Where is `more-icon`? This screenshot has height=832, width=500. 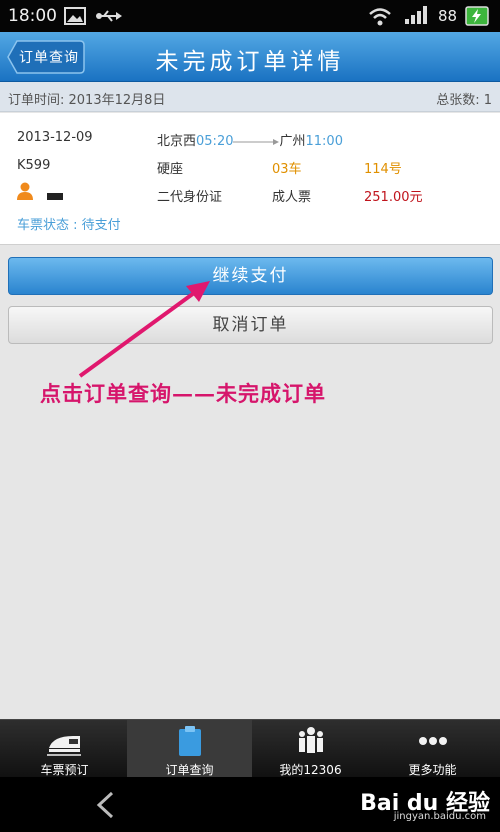
more-icon is located at coordinates (433, 741).